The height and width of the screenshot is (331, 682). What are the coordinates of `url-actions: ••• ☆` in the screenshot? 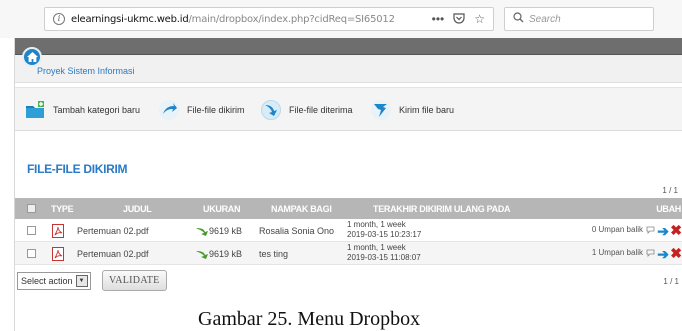 It's located at (458, 19).